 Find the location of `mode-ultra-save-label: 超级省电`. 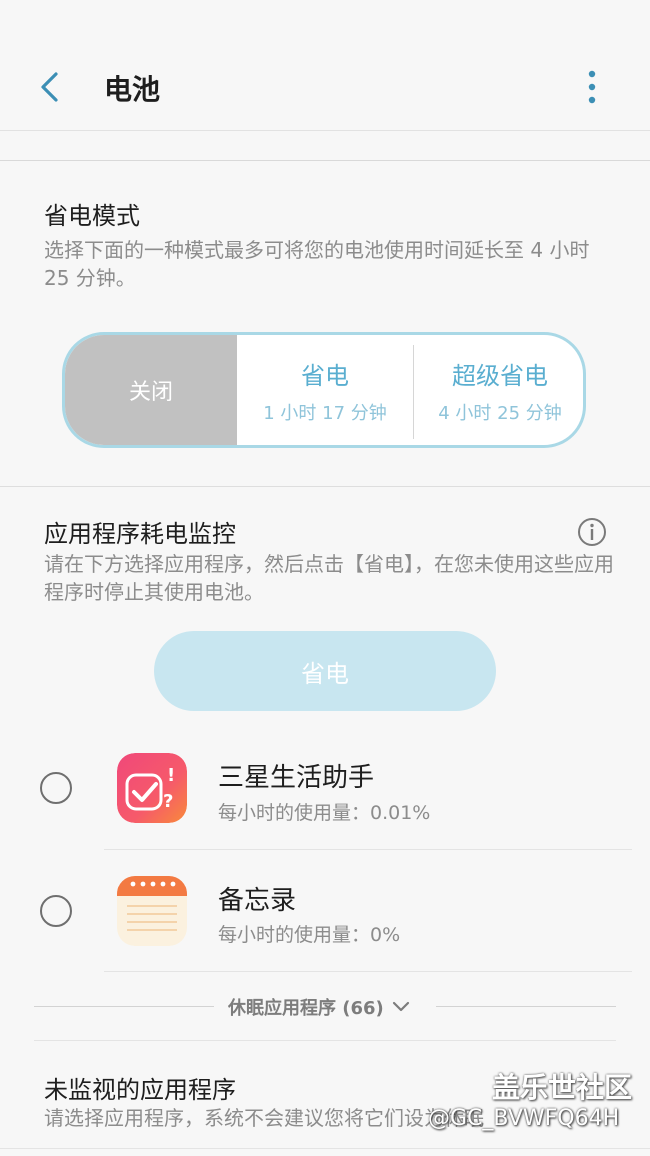

mode-ultra-save-label: 超级省电 is located at coordinates (500, 375).